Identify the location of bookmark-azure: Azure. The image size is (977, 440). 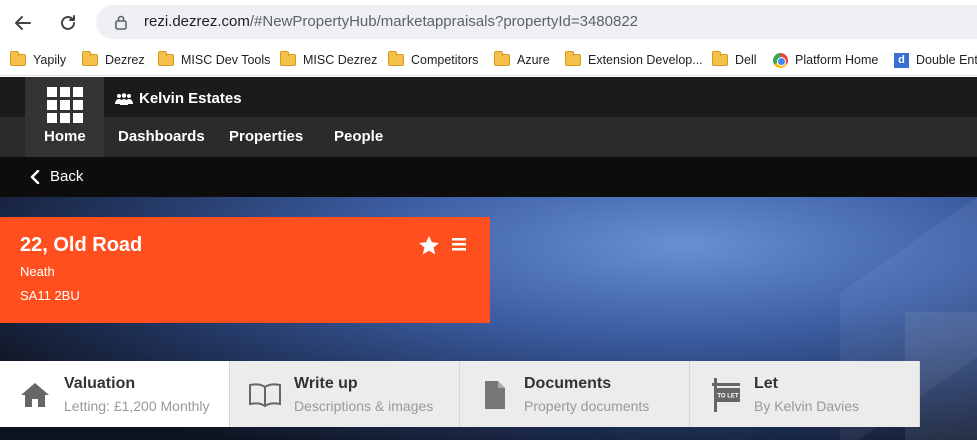
(522, 60).